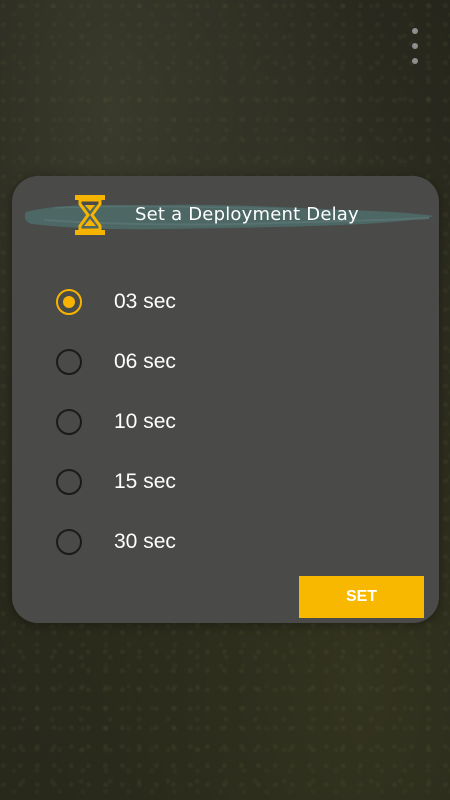 Image resolution: width=450 pixels, height=800 pixels. Describe the element at coordinates (225, 362) in the screenshot. I see `option-06-sec: 06 sec` at that location.